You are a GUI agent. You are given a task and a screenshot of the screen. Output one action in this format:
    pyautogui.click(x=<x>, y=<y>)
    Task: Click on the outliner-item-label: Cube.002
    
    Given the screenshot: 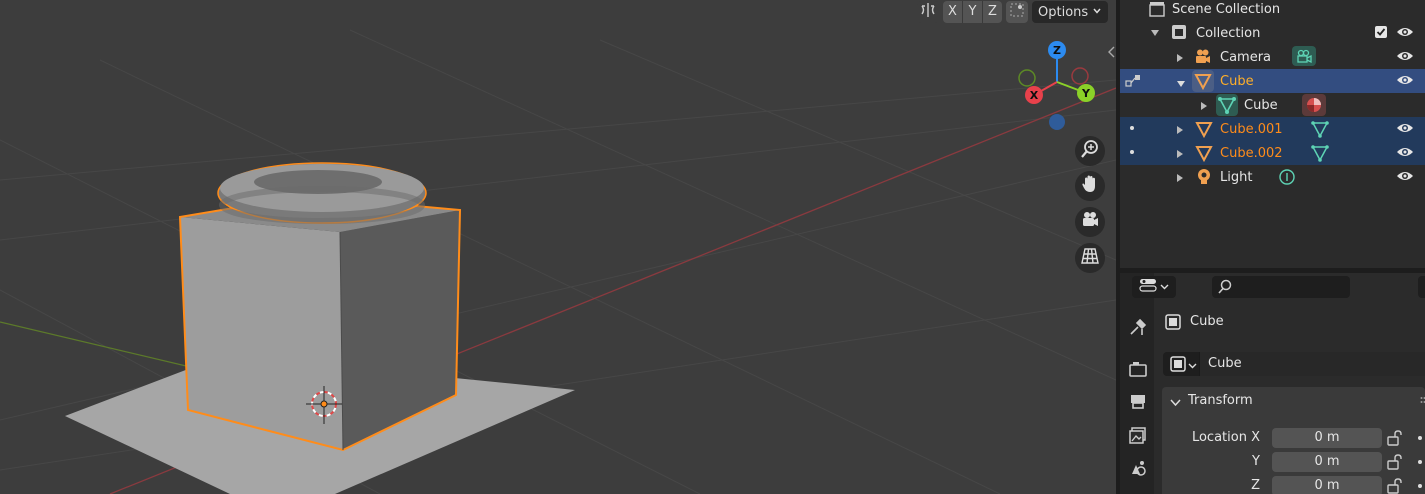 What is the action you would take?
    pyautogui.click(x=1251, y=153)
    